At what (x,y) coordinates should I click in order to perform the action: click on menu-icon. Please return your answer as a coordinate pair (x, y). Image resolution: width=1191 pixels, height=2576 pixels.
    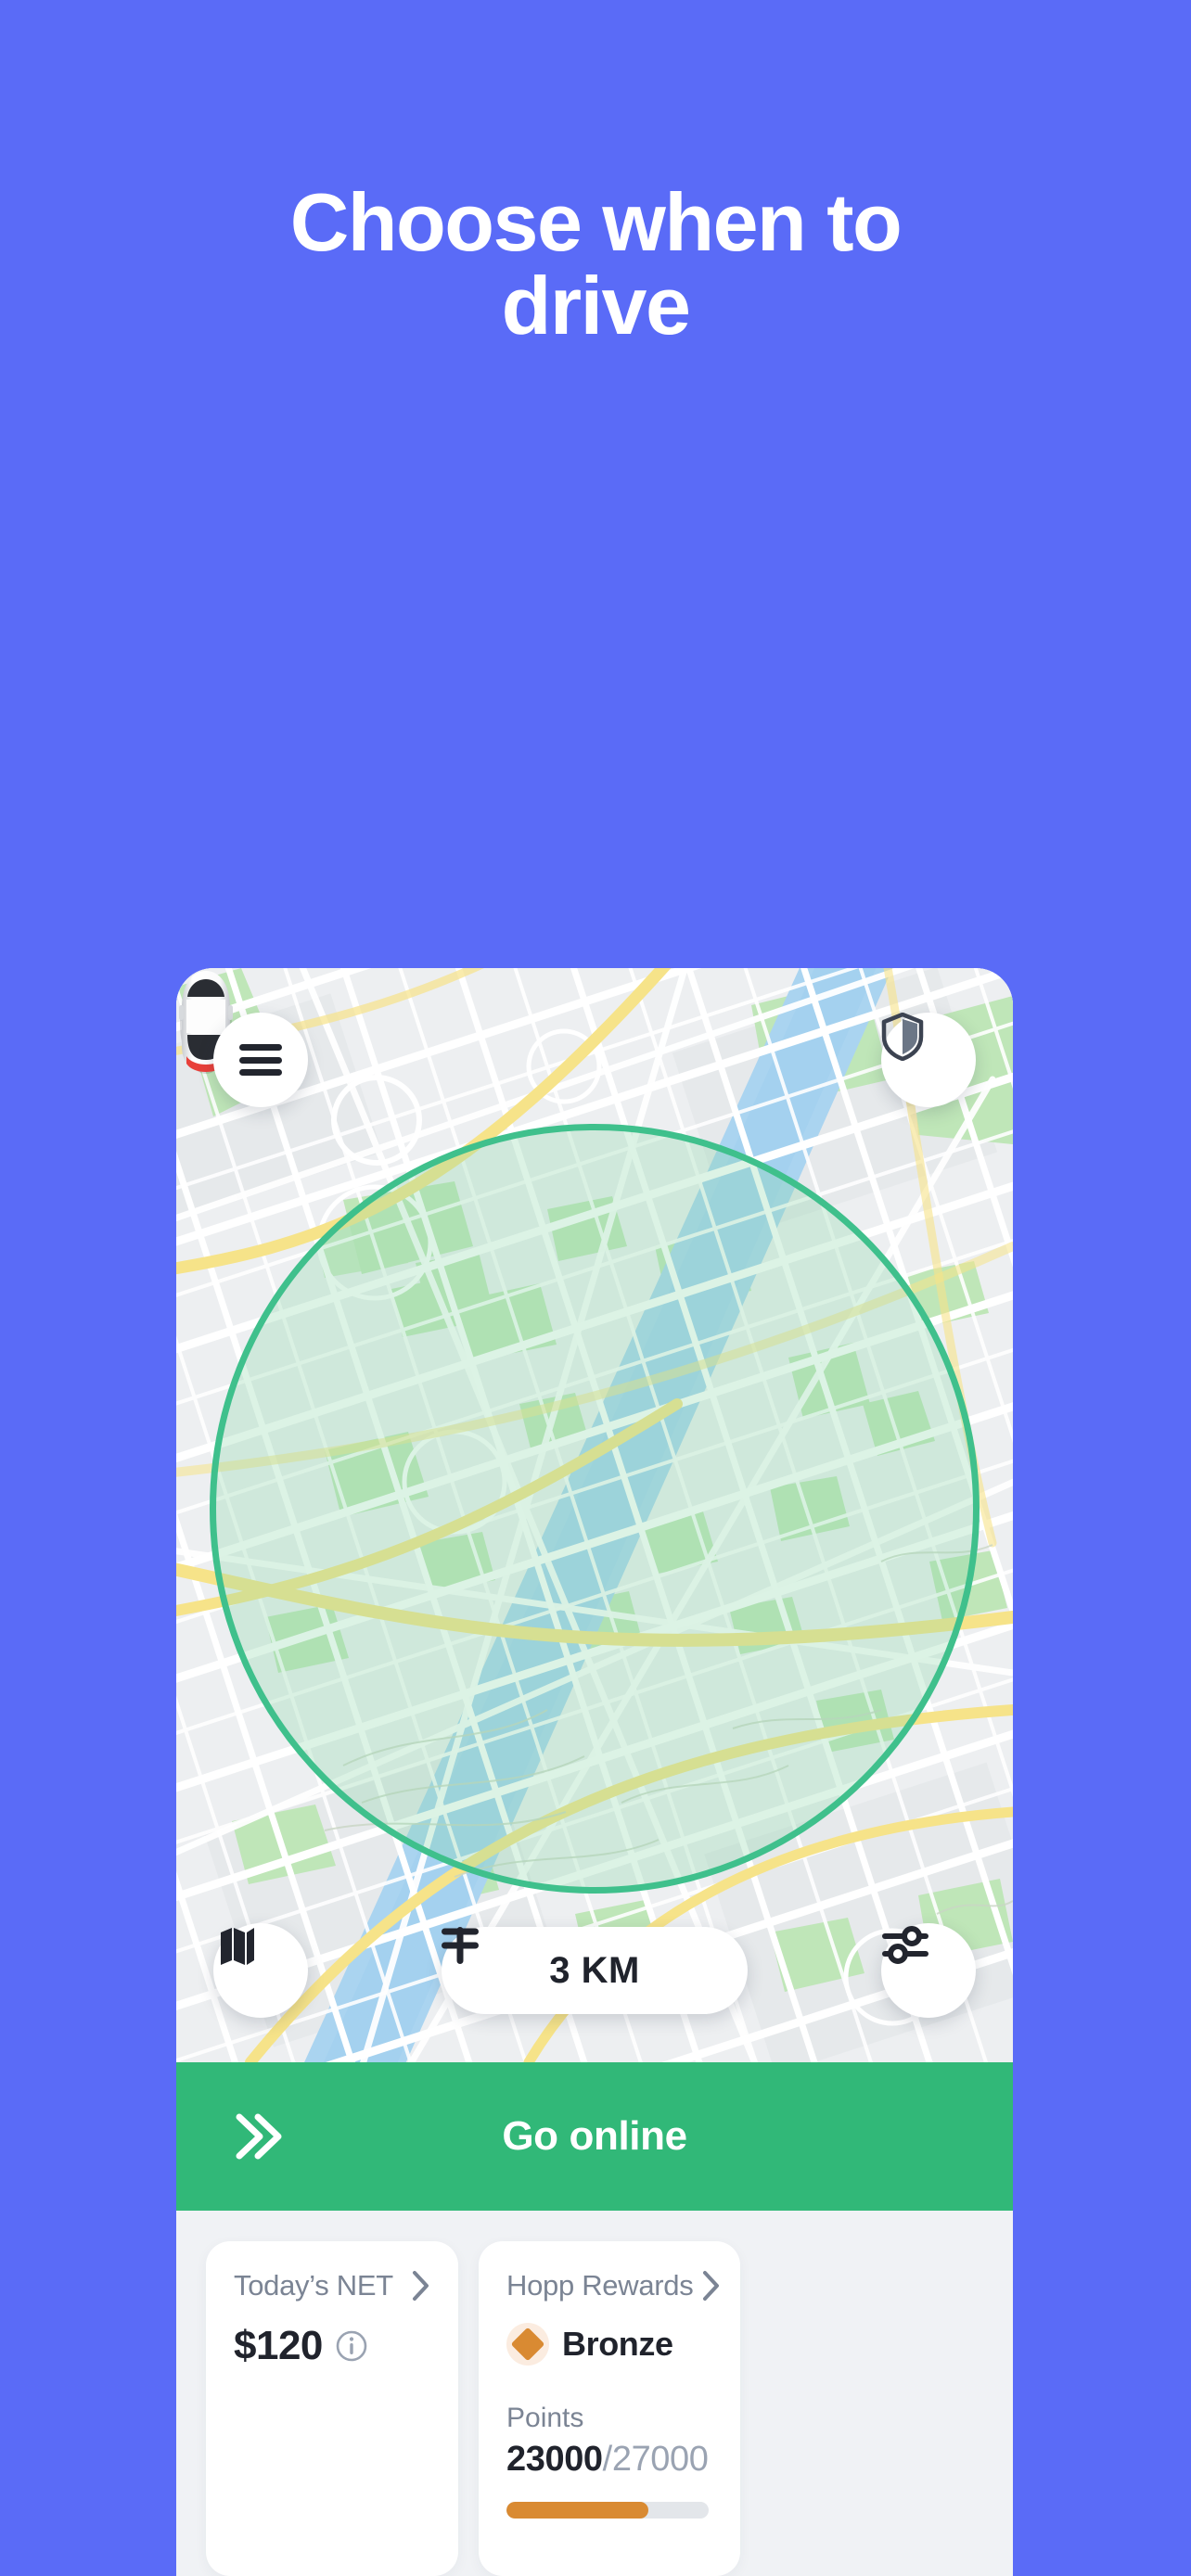
    Looking at the image, I should click on (260, 1060).